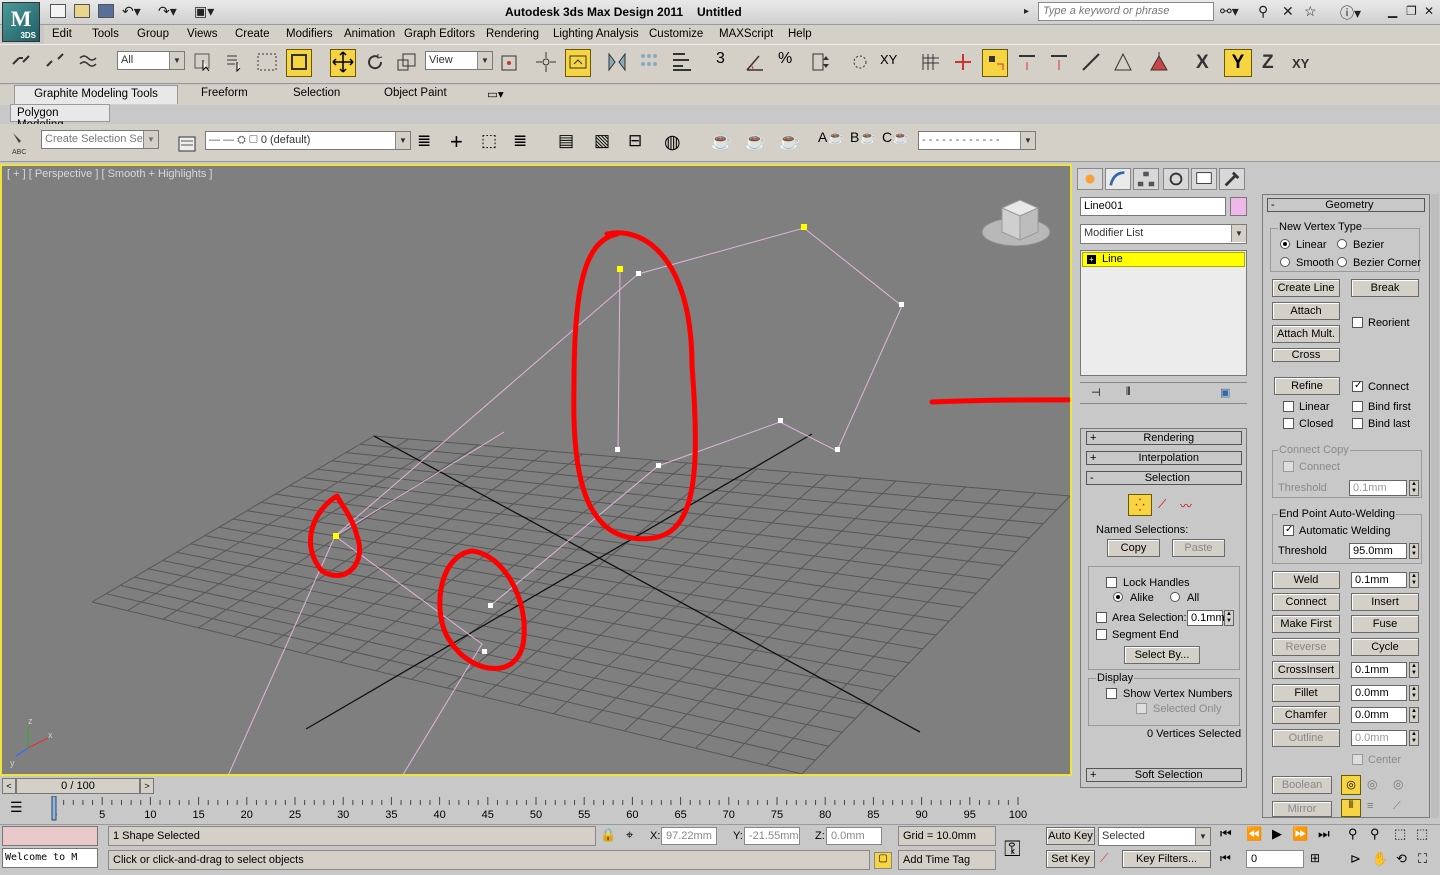  What do you see at coordinates (1306, 738) in the screenshot?
I see `outline-button: Outline` at bounding box center [1306, 738].